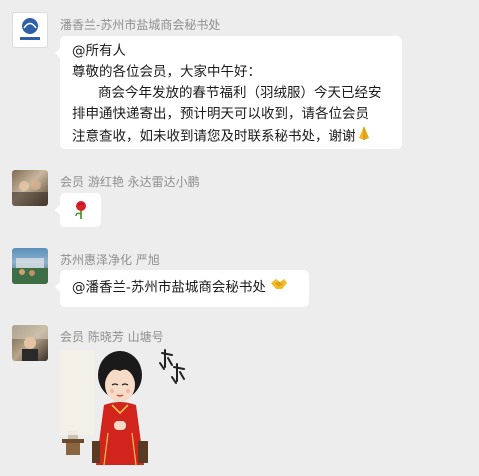 This screenshot has width=479, height=476. Describe the element at coordinates (240, 93) in the screenshot. I see `message-line: 商会今年发放的春节福利（羽绒服）今天已经安` at that location.